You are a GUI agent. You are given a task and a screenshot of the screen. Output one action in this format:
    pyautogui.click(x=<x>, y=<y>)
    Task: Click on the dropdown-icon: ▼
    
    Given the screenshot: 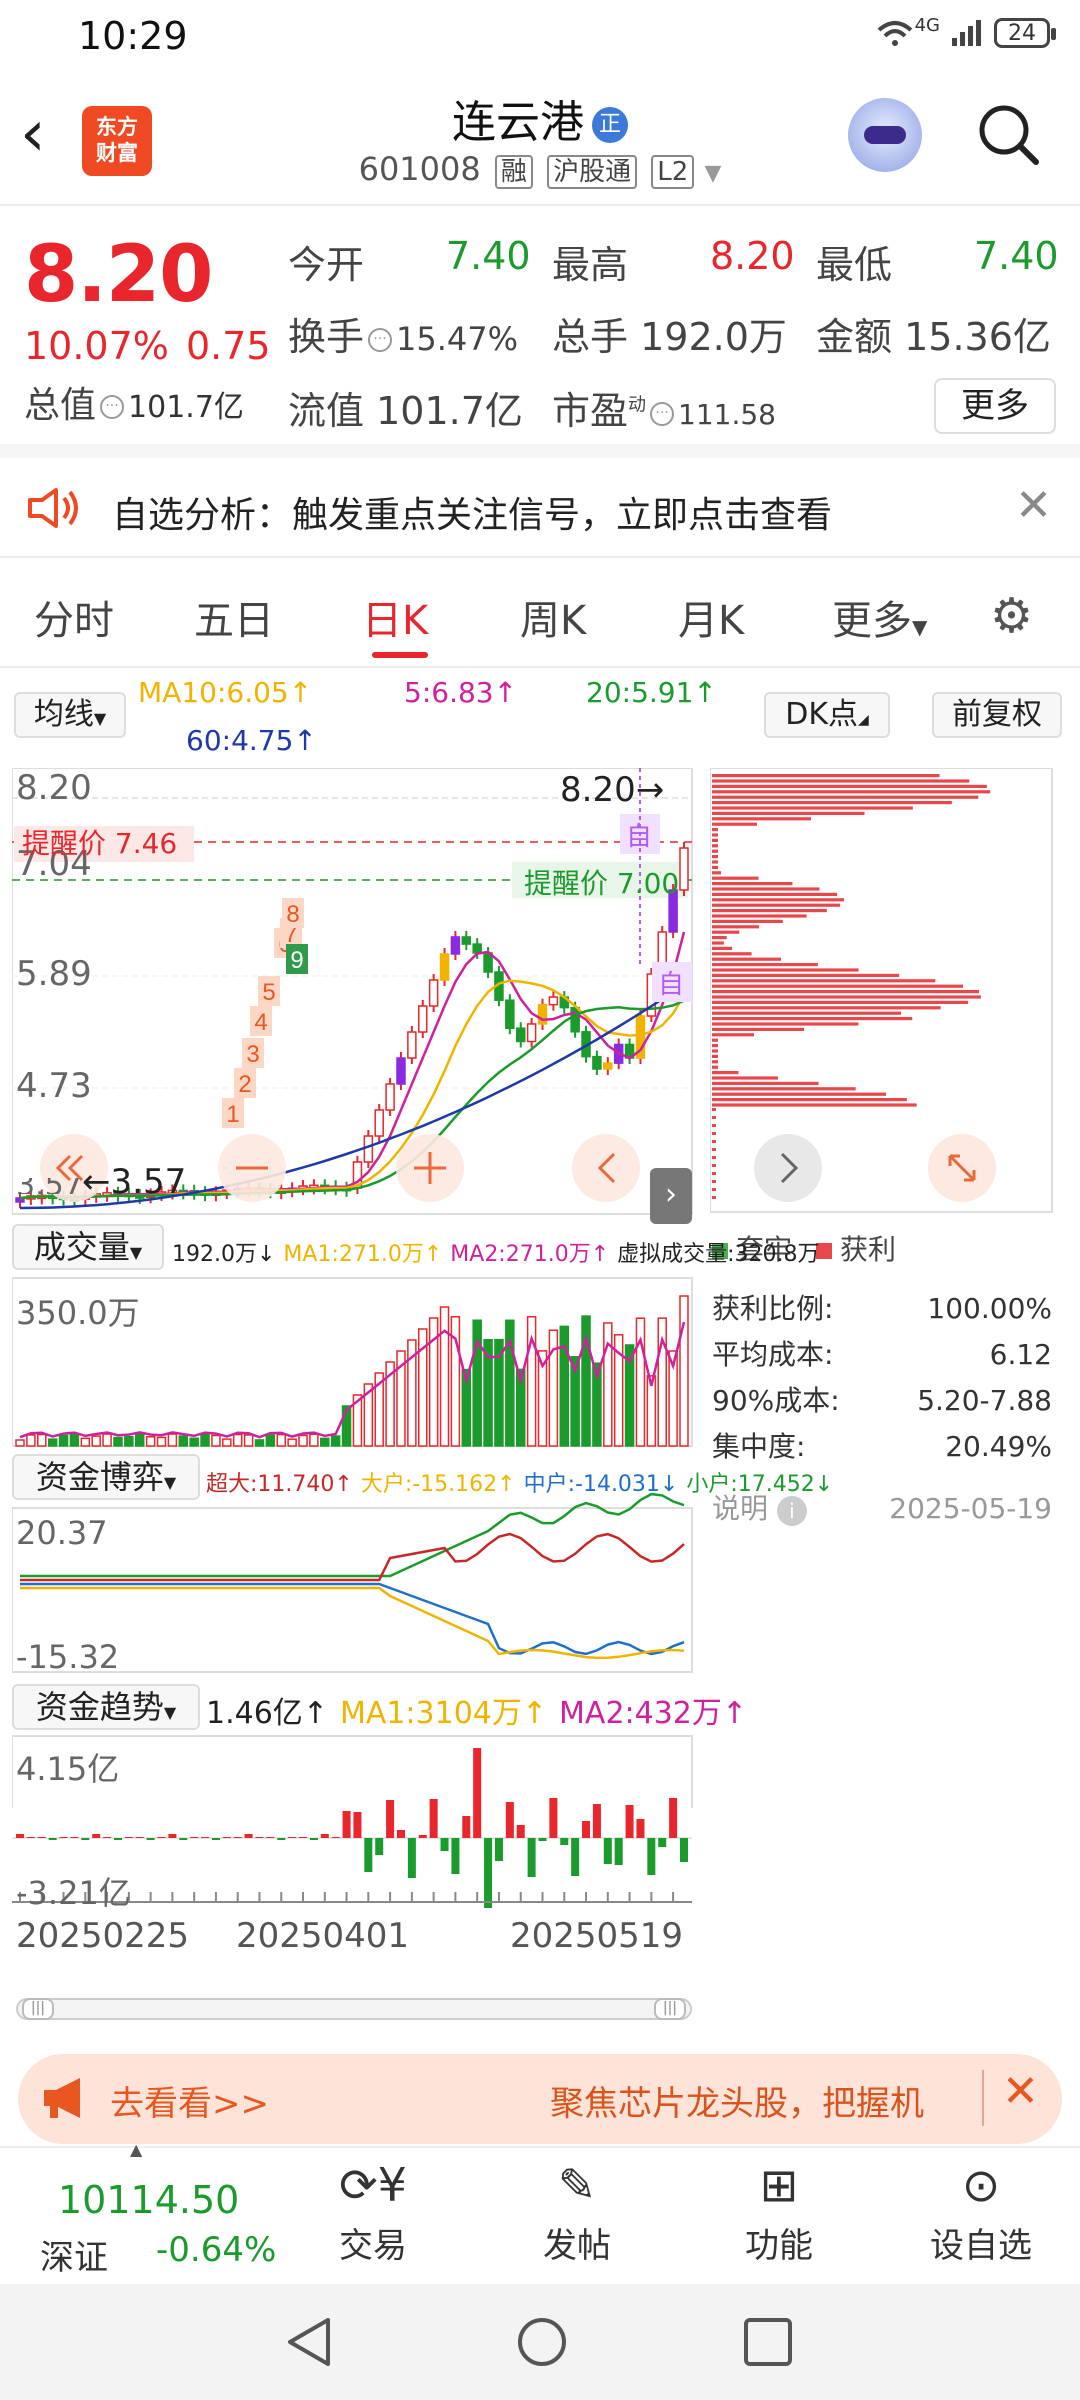 What is the action you would take?
    pyautogui.click(x=712, y=173)
    